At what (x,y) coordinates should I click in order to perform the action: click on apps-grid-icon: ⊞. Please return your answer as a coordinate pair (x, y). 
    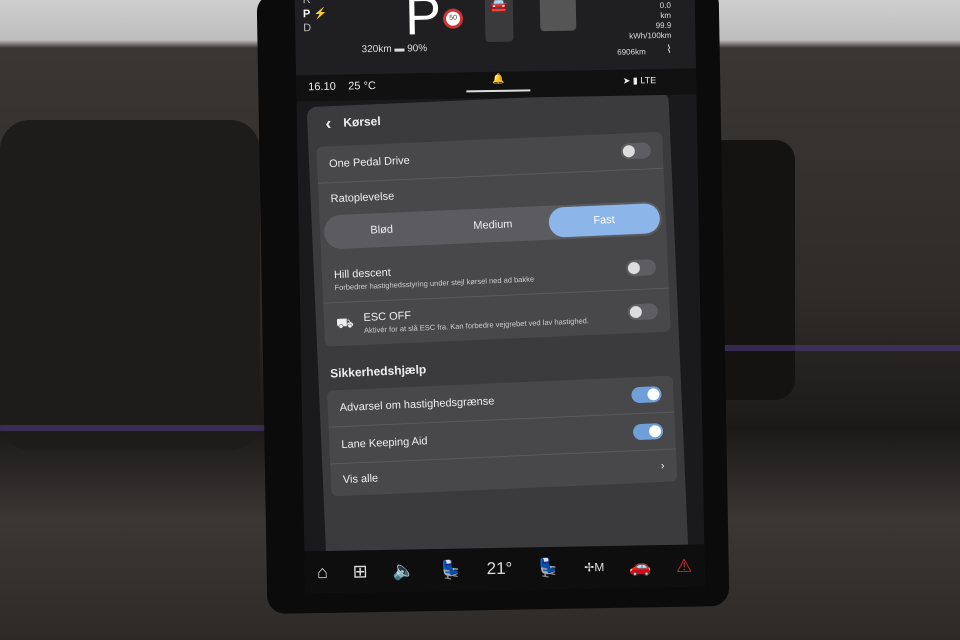
    Looking at the image, I should click on (359, 571).